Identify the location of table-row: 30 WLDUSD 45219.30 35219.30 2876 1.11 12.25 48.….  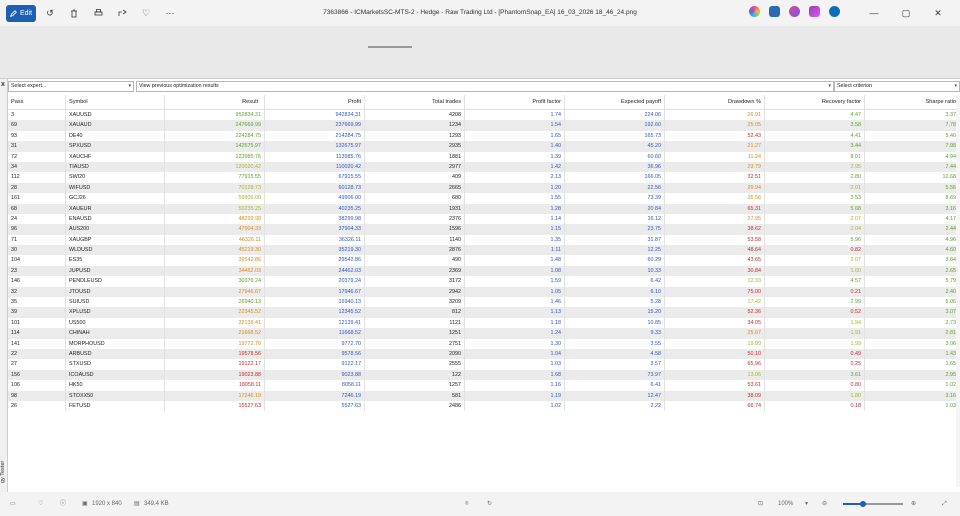
(484, 250).